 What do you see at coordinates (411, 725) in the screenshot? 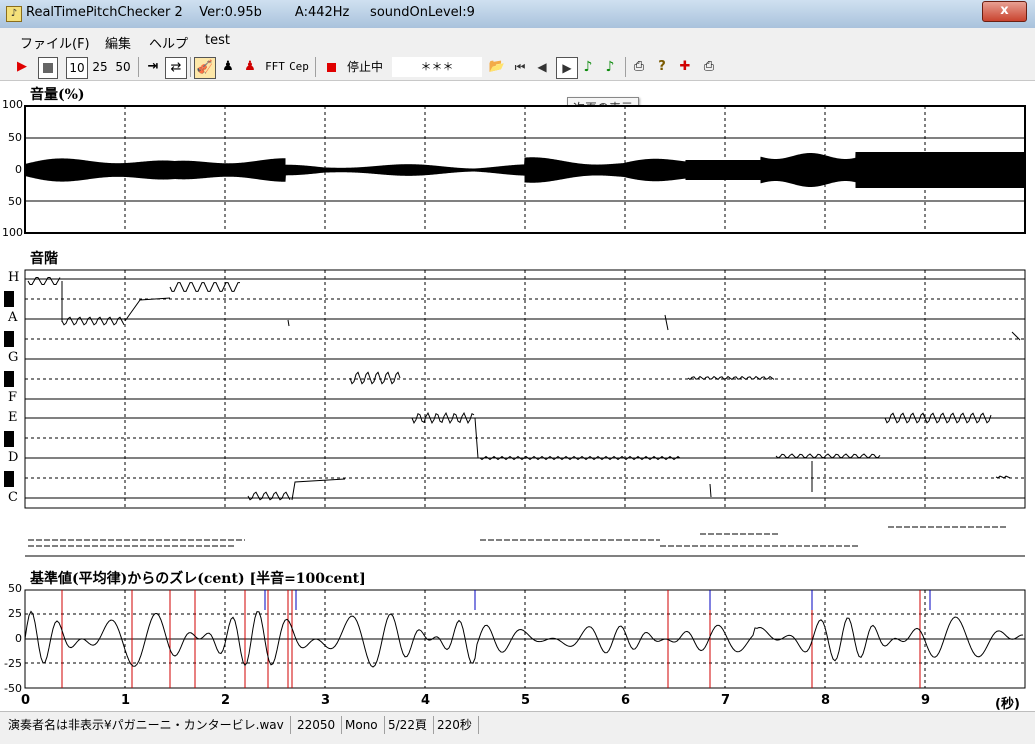
I see `status-page: 5/22頁` at bounding box center [411, 725].